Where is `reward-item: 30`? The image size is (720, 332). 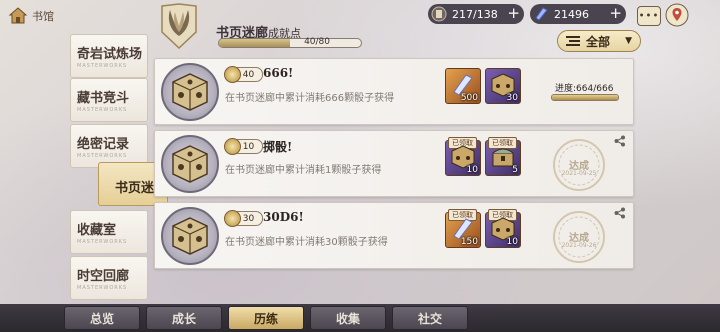 reward-item: 30 is located at coordinates (503, 86).